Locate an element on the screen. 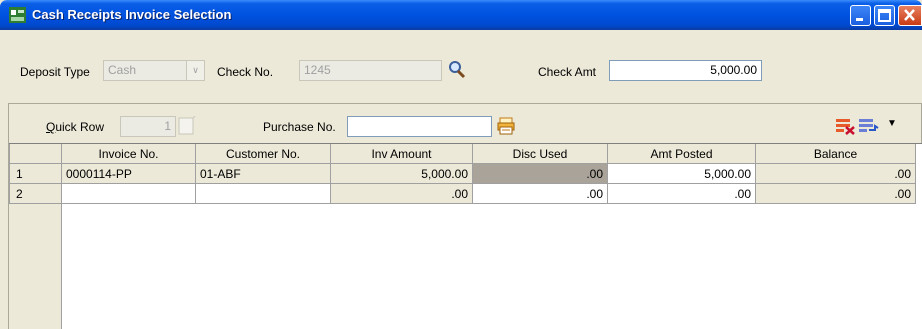 Image resolution: width=922 pixels, height=329 pixels. insert-rows-icon is located at coordinates (869, 126).